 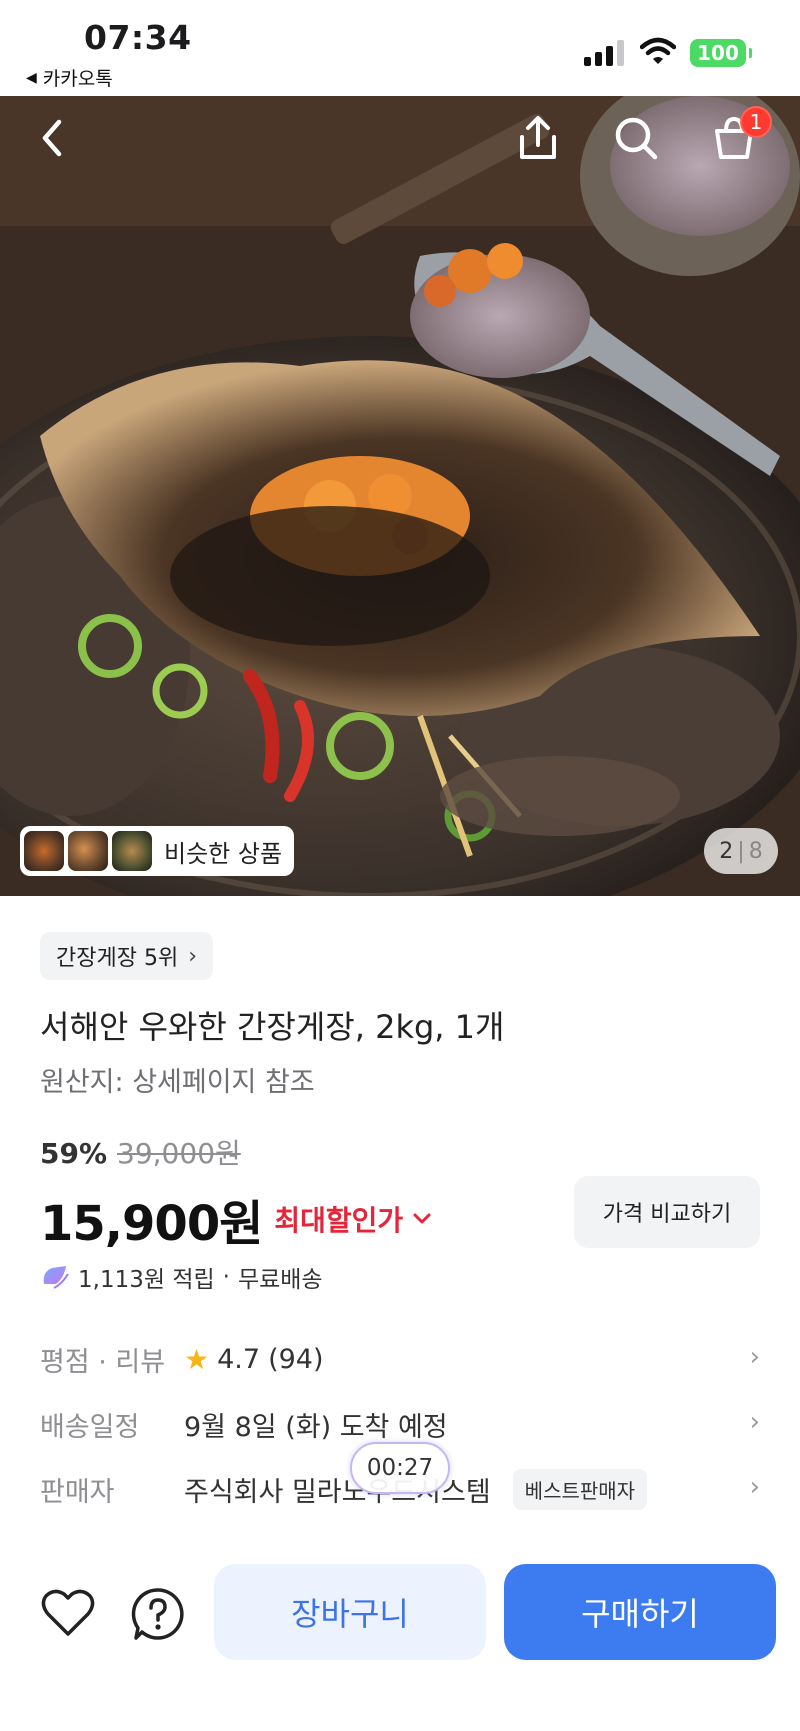 What do you see at coordinates (117, 958) in the screenshot?
I see `rank-label: 간장게장 5위` at bounding box center [117, 958].